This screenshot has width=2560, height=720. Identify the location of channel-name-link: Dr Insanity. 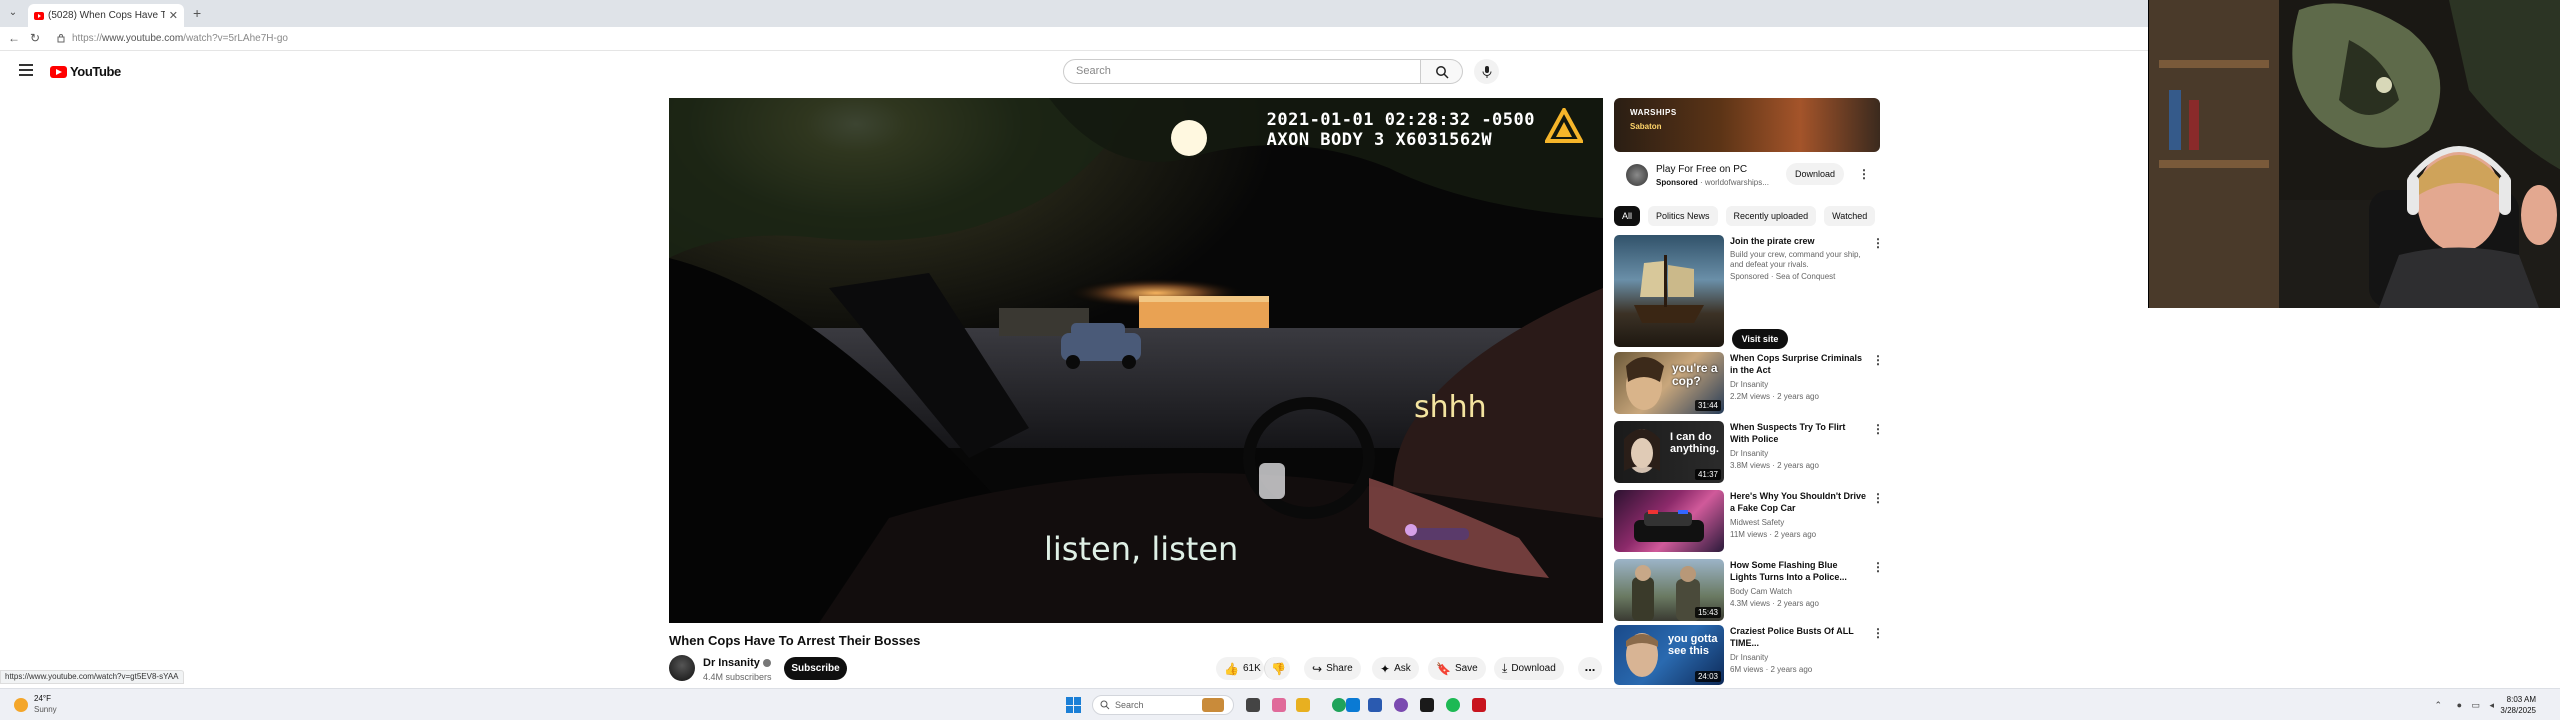
(737, 663).